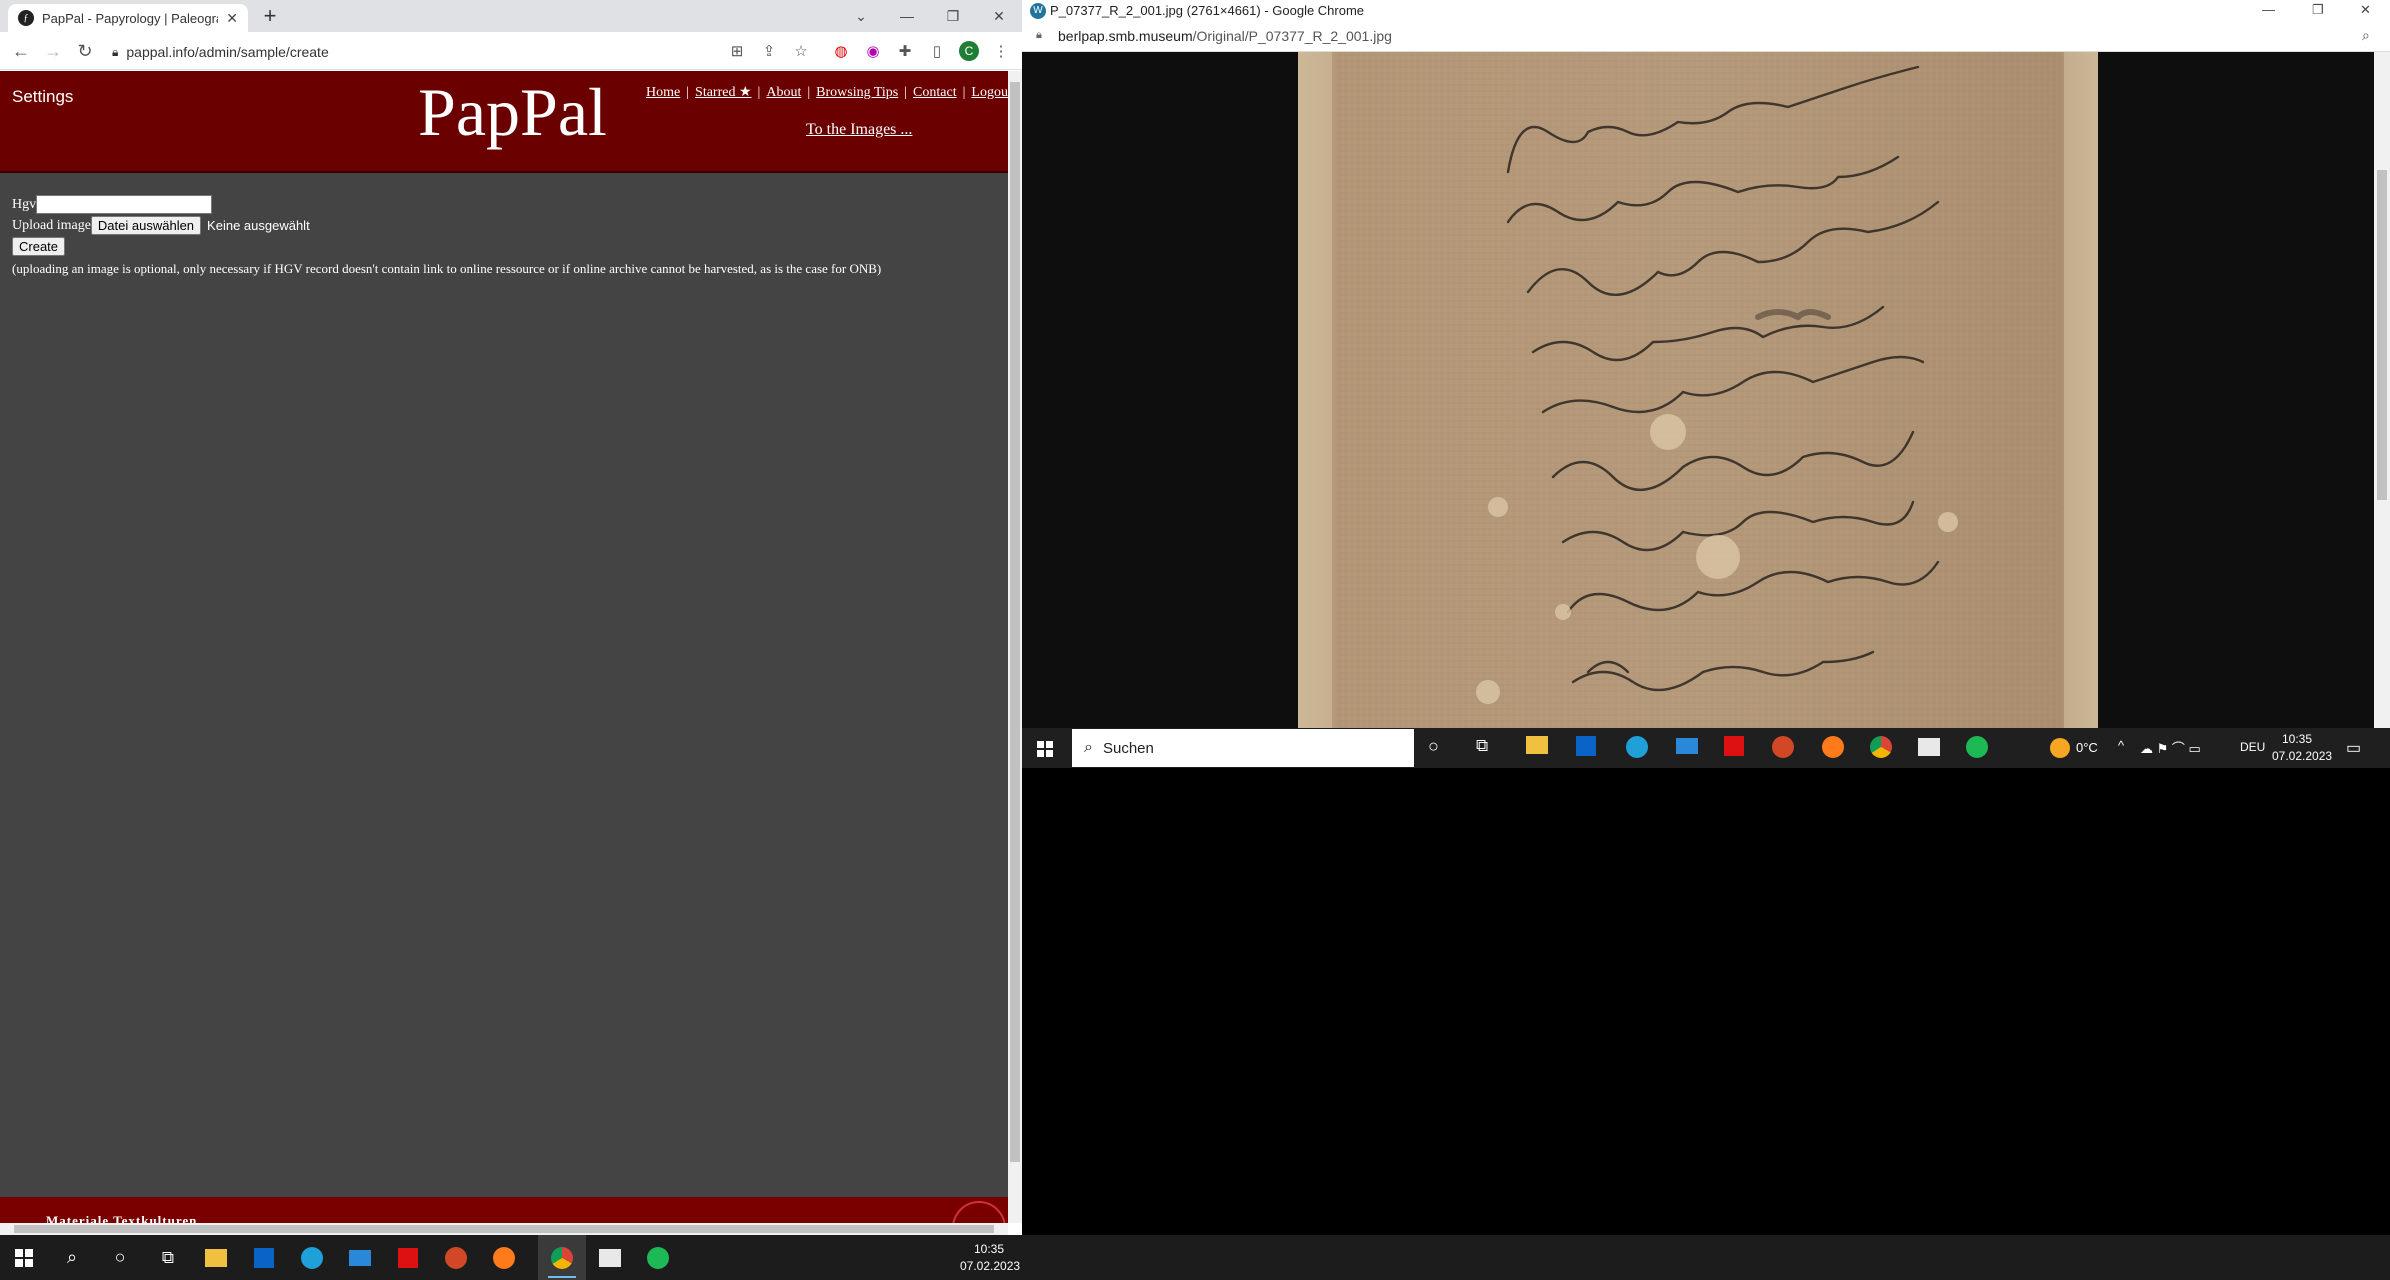  What do you see at coordinates (168, 1257) in the screenshot?
I see `task-view-icon: ⧉` at bounding box center [168, 1257].